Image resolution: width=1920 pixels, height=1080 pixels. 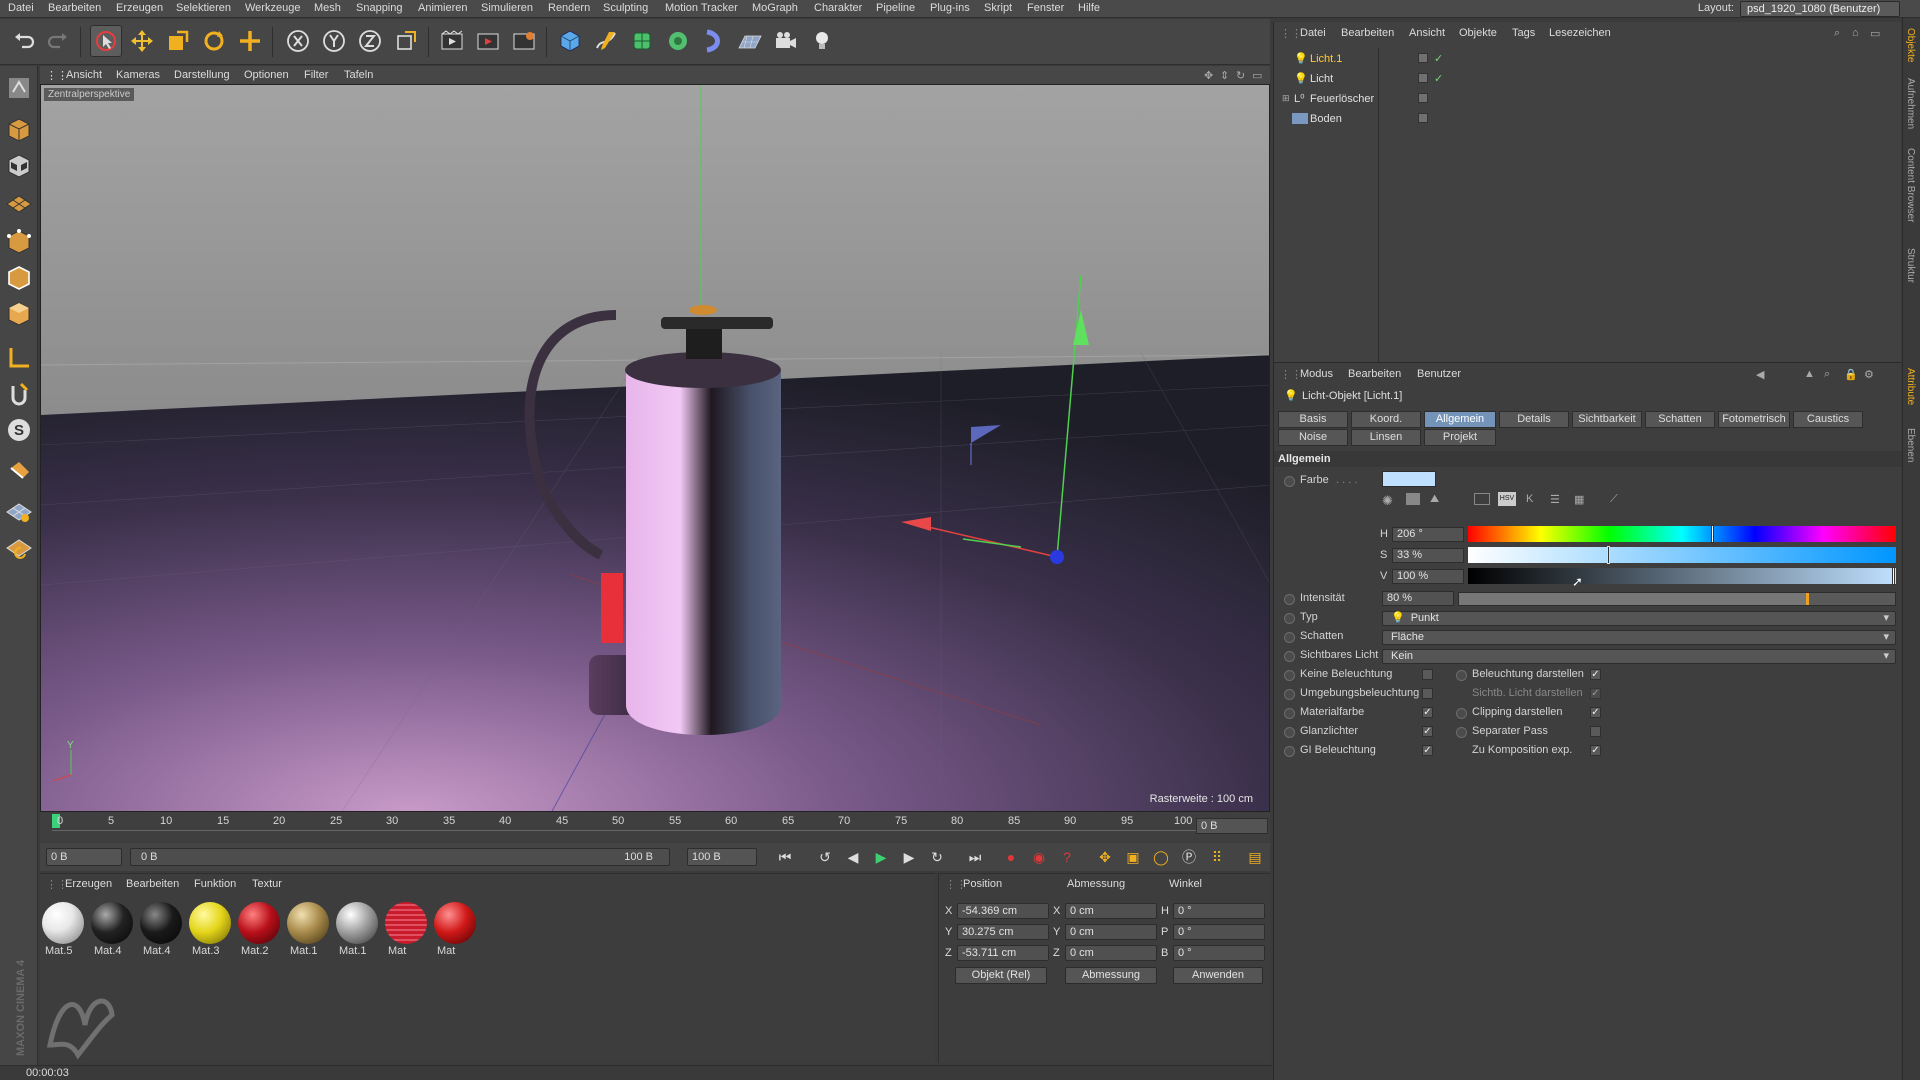 What do you see at coordinates (1910, 445) in the screenshot?
I see `tab-ebenen: Ebenen` at bounding box center [1910, 445].